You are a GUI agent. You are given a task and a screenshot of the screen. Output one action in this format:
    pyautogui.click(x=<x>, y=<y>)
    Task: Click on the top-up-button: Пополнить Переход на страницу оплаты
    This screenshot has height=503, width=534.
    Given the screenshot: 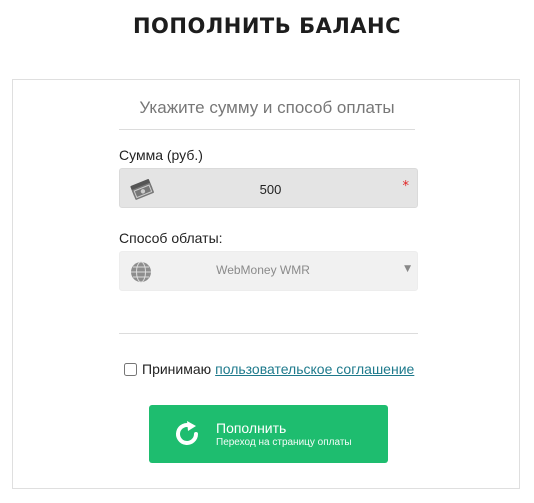 What is the action you would take?
    pyautogui.click(x=268, y=434)
    